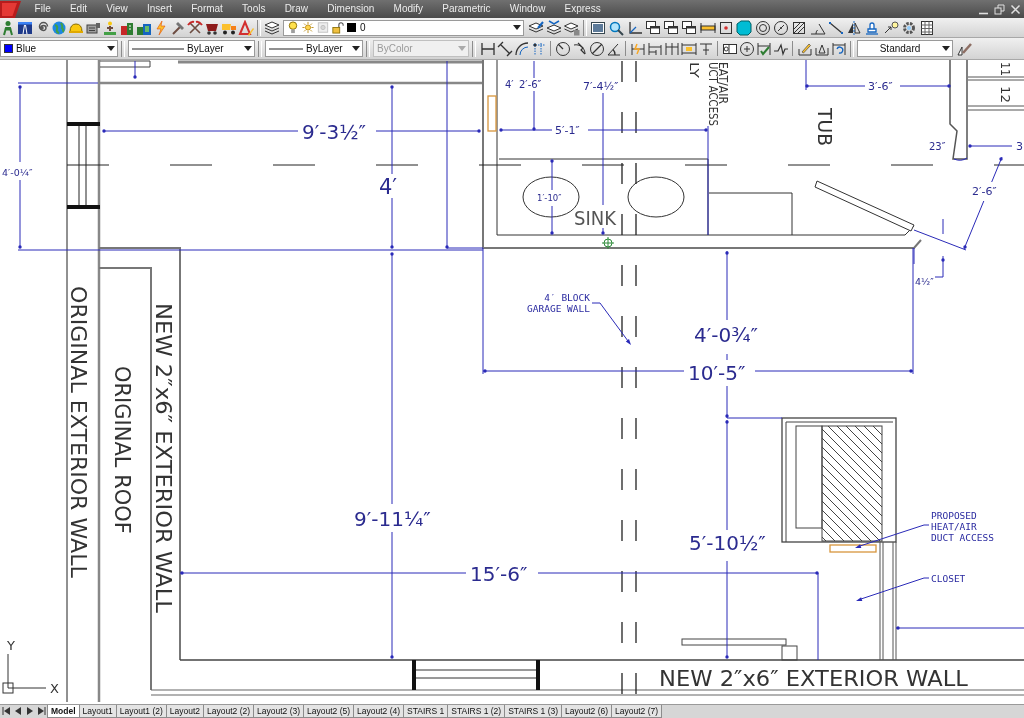 The image size is (1024, 718). I want to click on mirror-icon, so click(854, 27).